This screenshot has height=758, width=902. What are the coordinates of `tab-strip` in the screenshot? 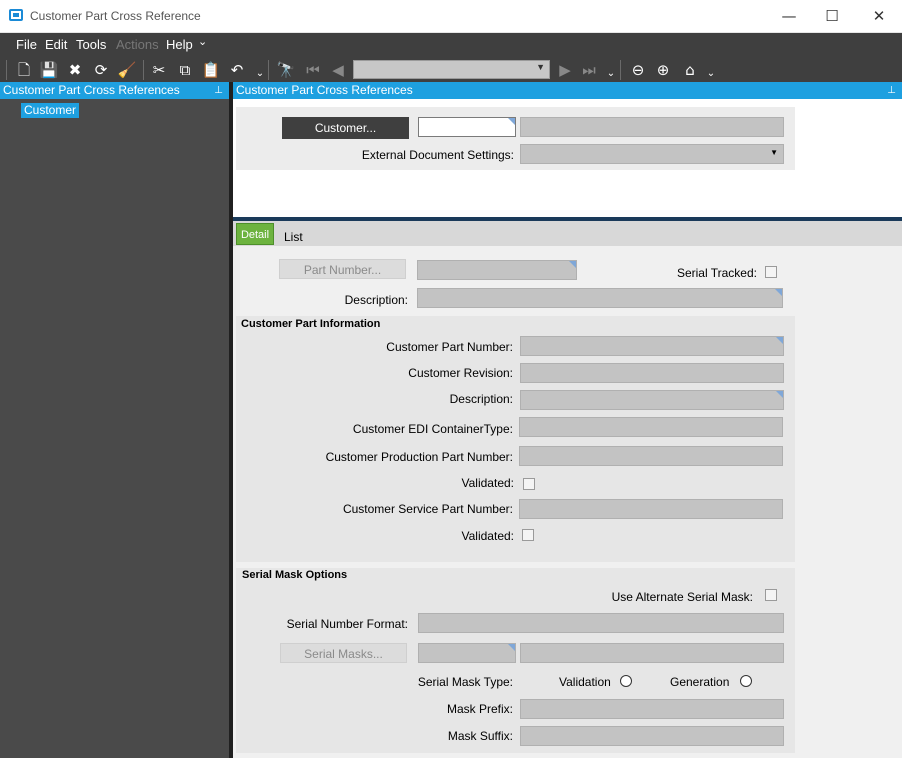 It's located at (567, 233).